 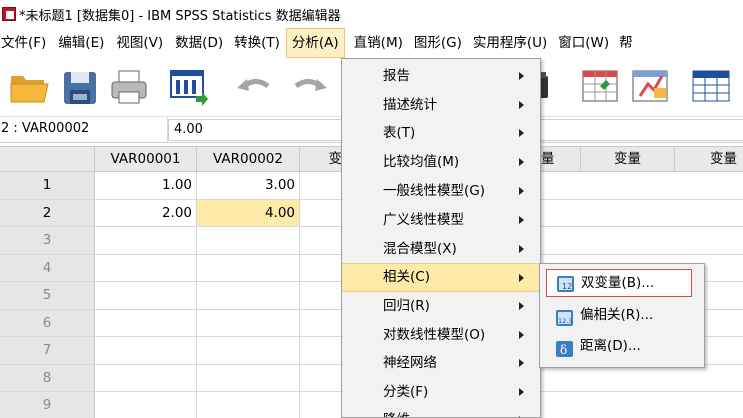 I want to click on row-number: 7, so click(x=47, y=350).